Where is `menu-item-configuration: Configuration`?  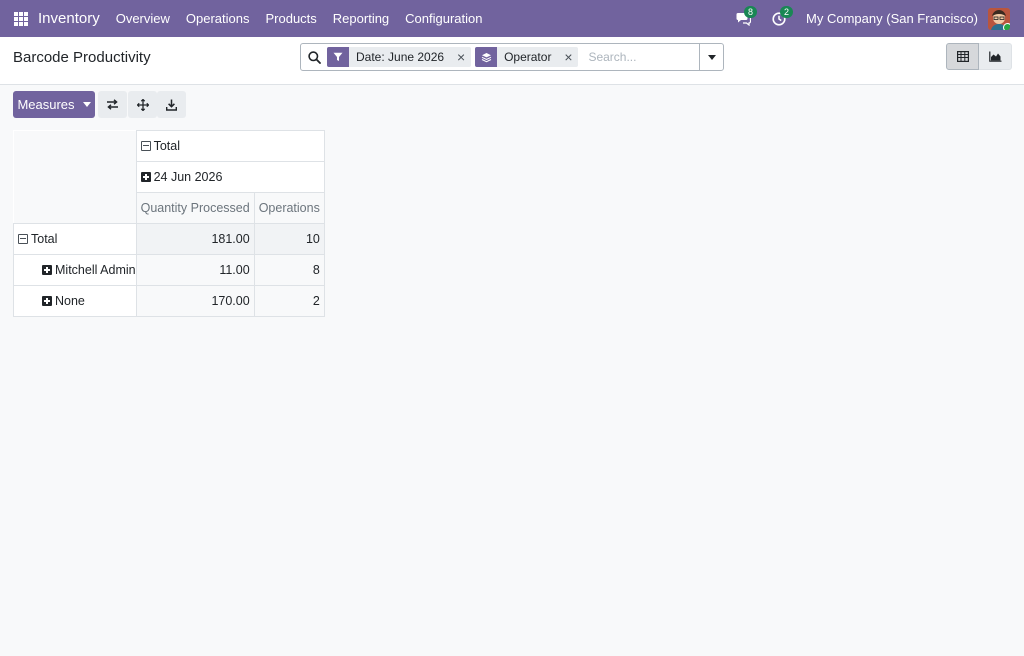
menu-item-configuration: Configuration is located at coordinates (443, 18).